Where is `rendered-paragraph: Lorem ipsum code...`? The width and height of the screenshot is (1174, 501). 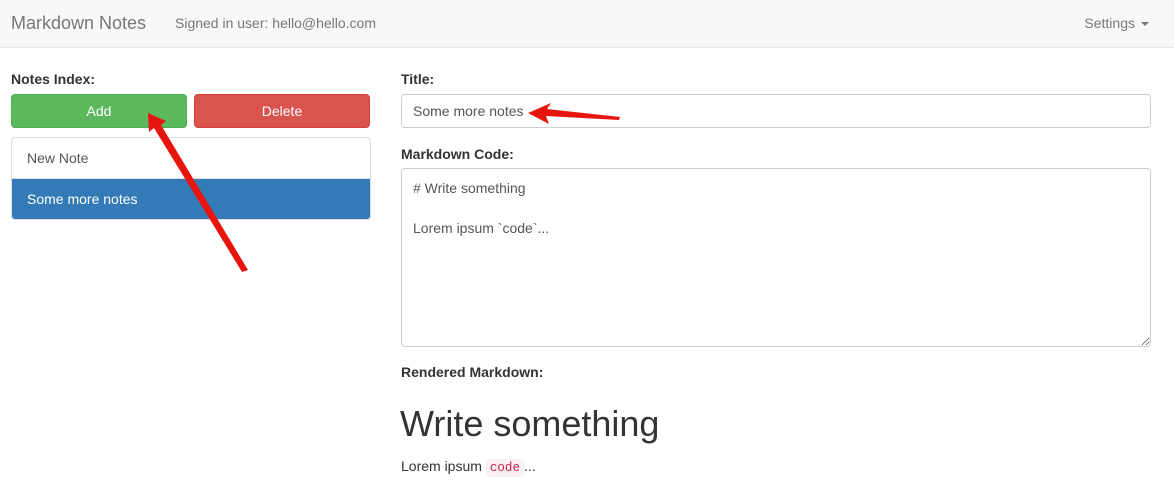
rendered-paragraph: Lorem ipsum code... is located at coordinates (468, 467).